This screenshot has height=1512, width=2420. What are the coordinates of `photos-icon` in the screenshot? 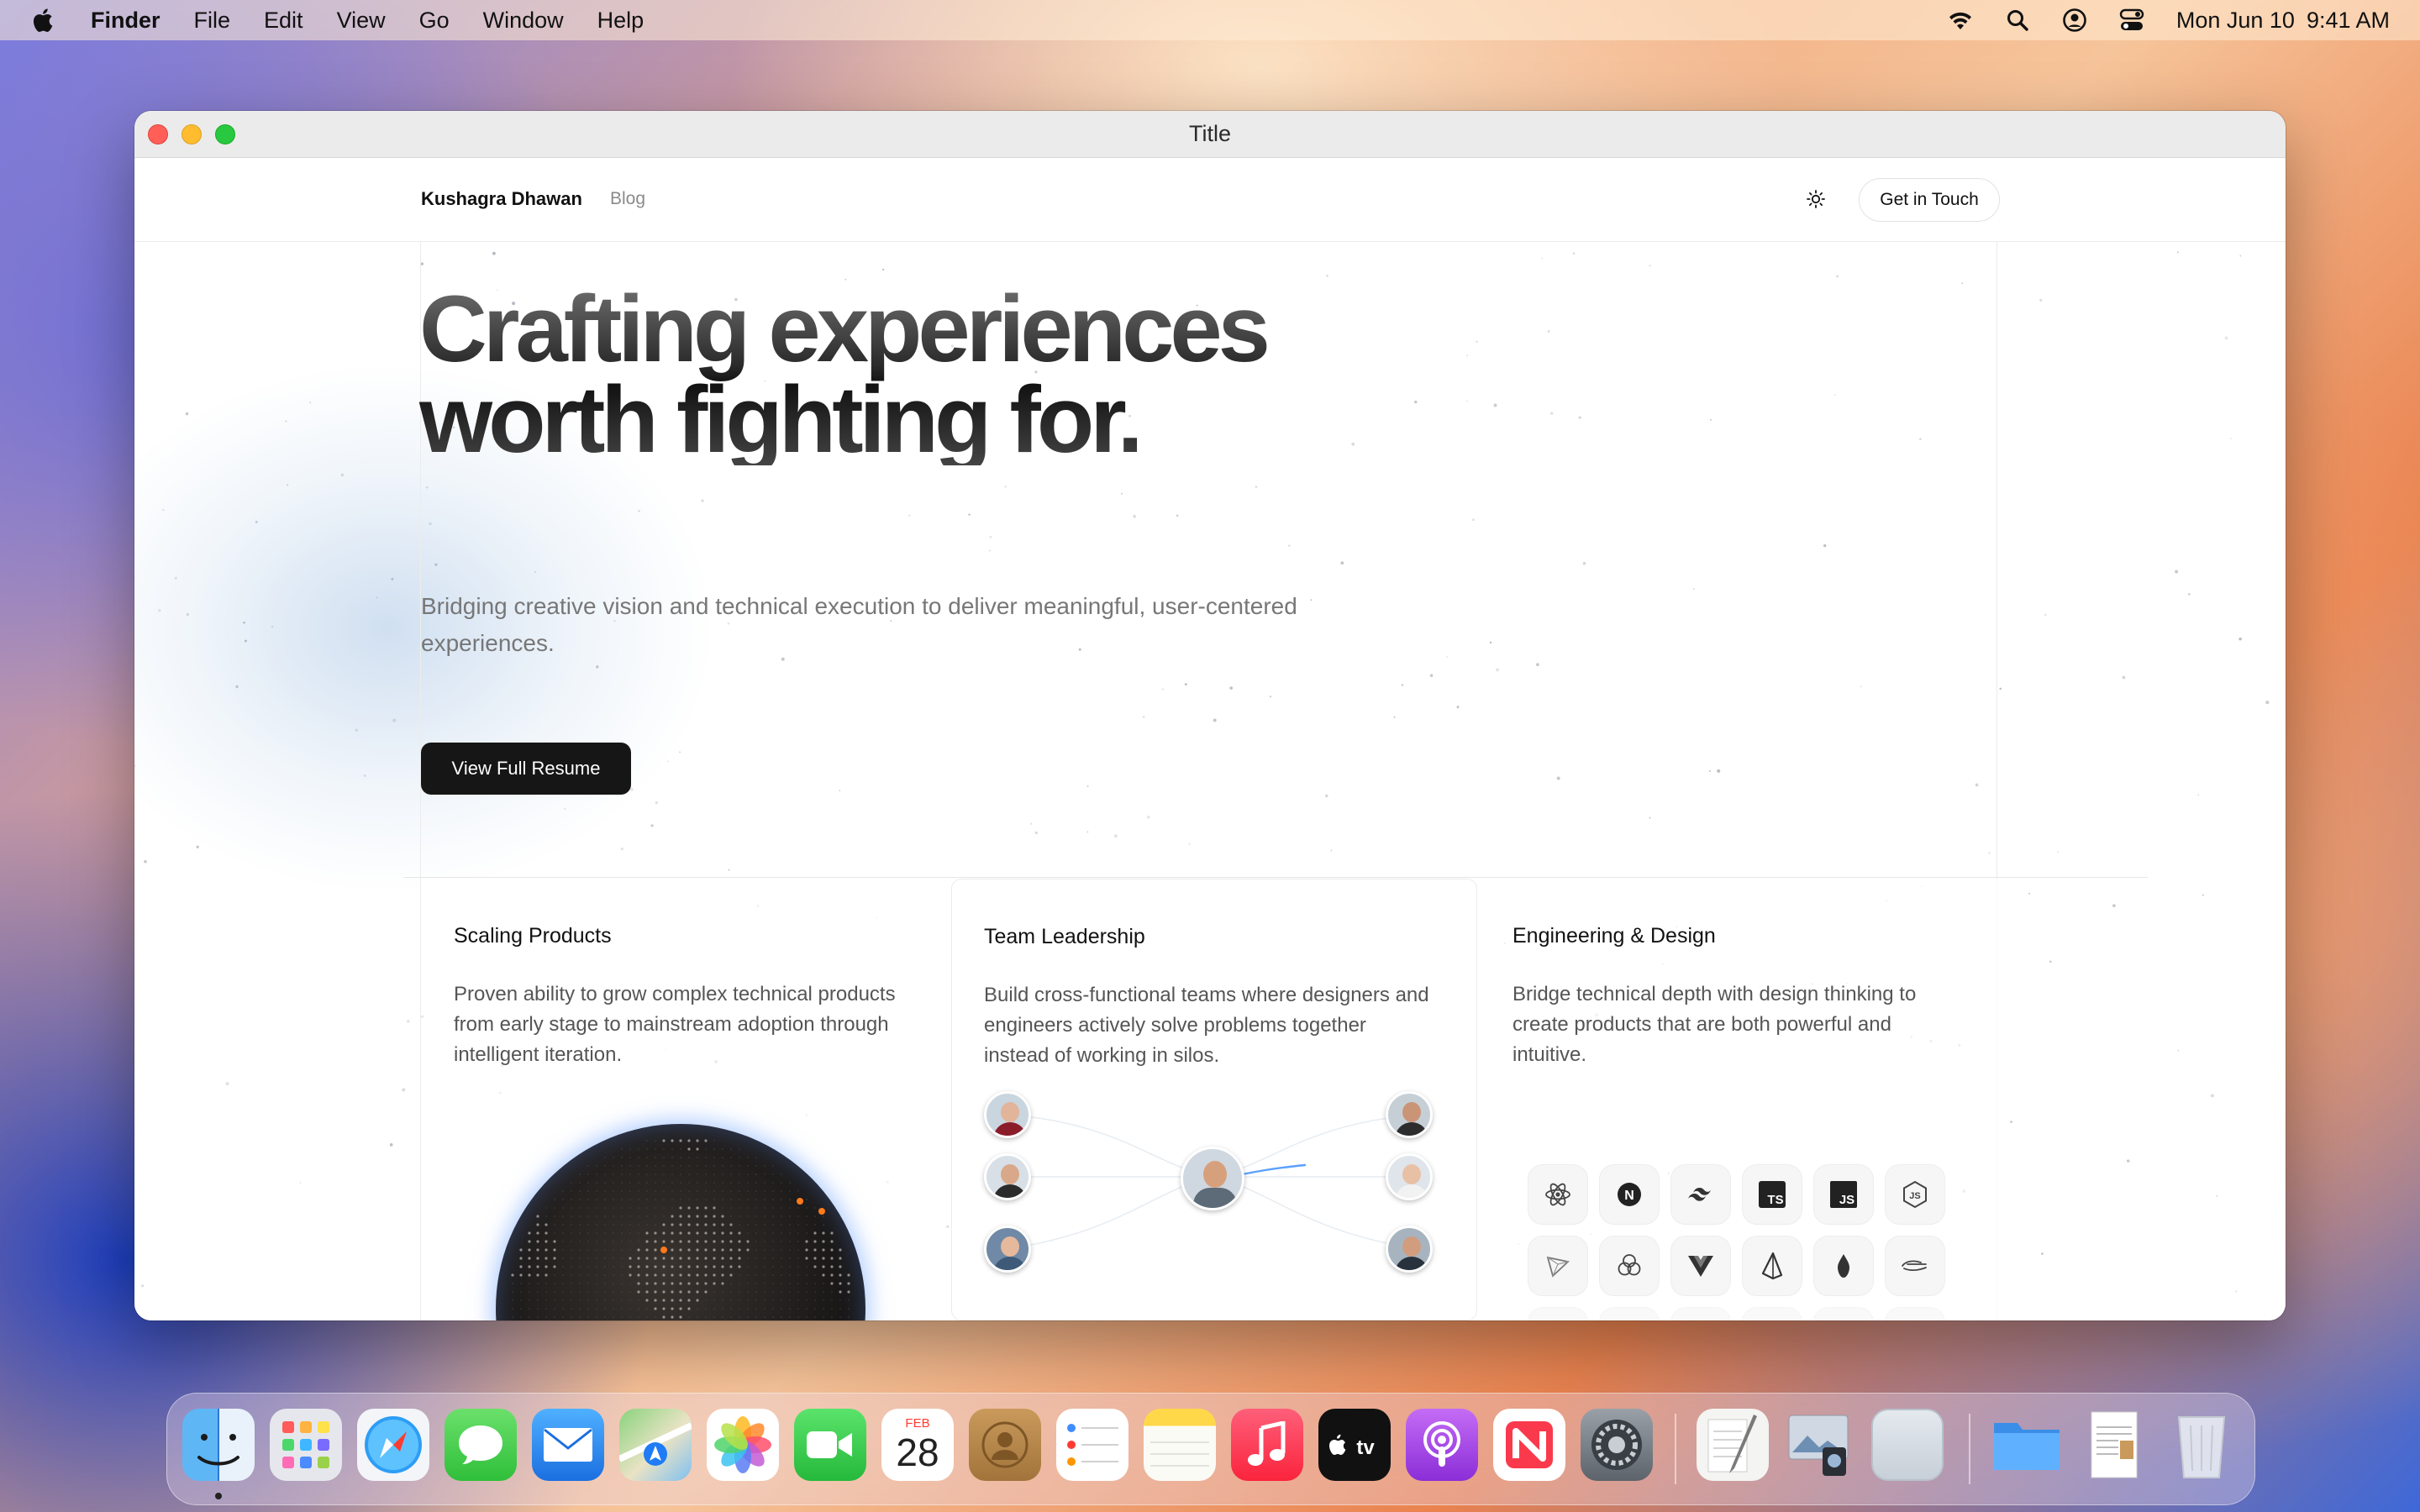 It's located at (743, 1445).